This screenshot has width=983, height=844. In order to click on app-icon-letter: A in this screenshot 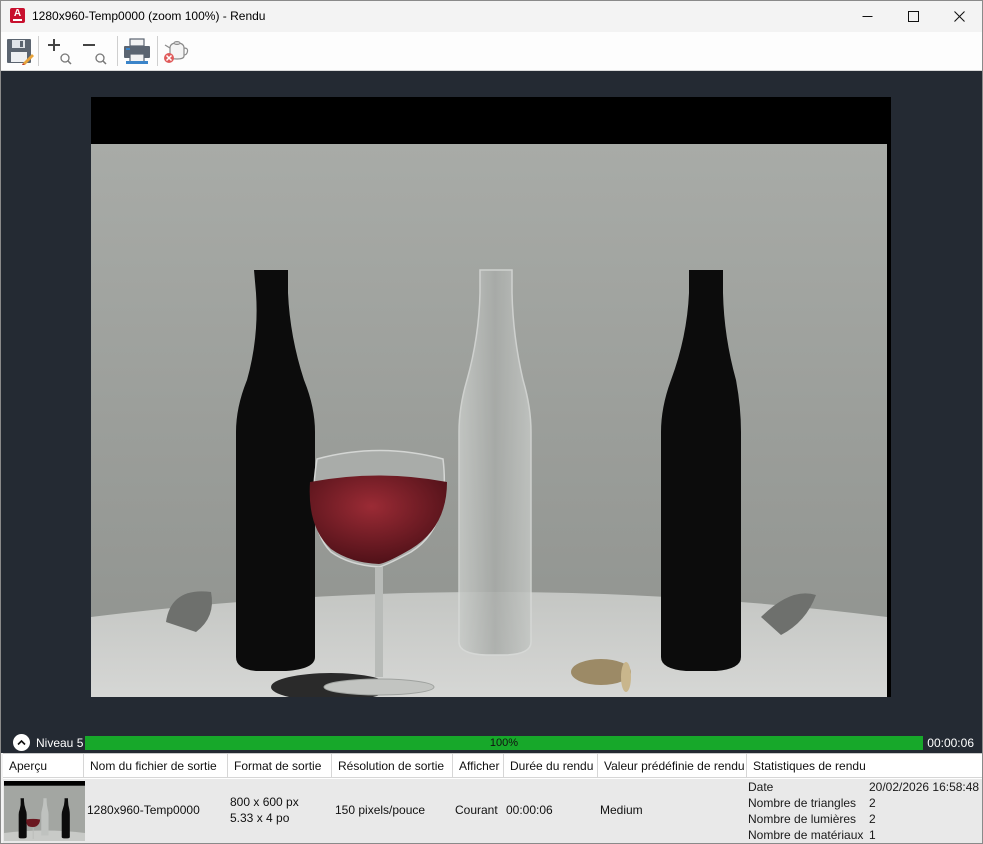, I will do `click(17, 13)`.